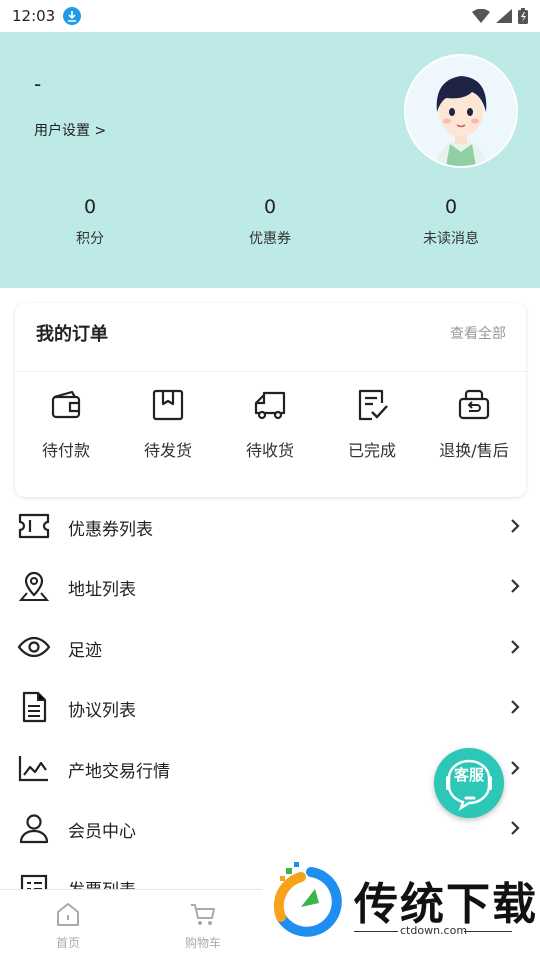 This screenshot has width=540, height=960. I want to click on order-pending-shipment-label: 待发货, so click(167, 450).